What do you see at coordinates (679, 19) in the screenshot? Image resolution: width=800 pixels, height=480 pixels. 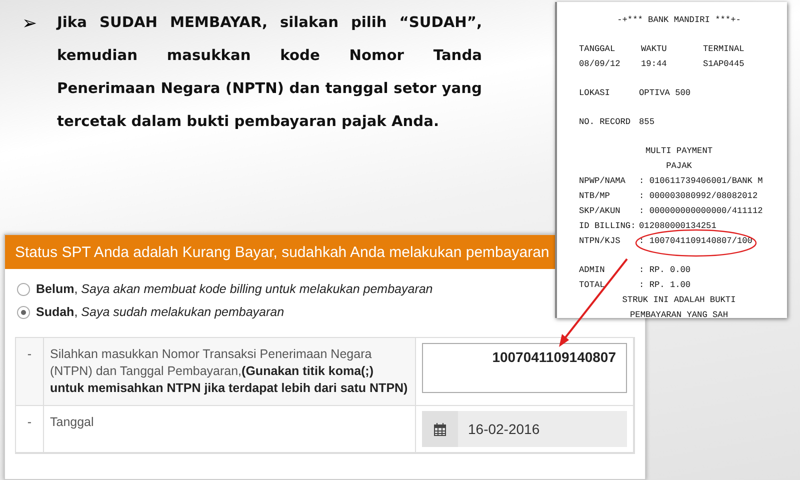 I see `receipt-text: -+*** BANK MANDIRI ***+-` at bounding box center [679, 19].